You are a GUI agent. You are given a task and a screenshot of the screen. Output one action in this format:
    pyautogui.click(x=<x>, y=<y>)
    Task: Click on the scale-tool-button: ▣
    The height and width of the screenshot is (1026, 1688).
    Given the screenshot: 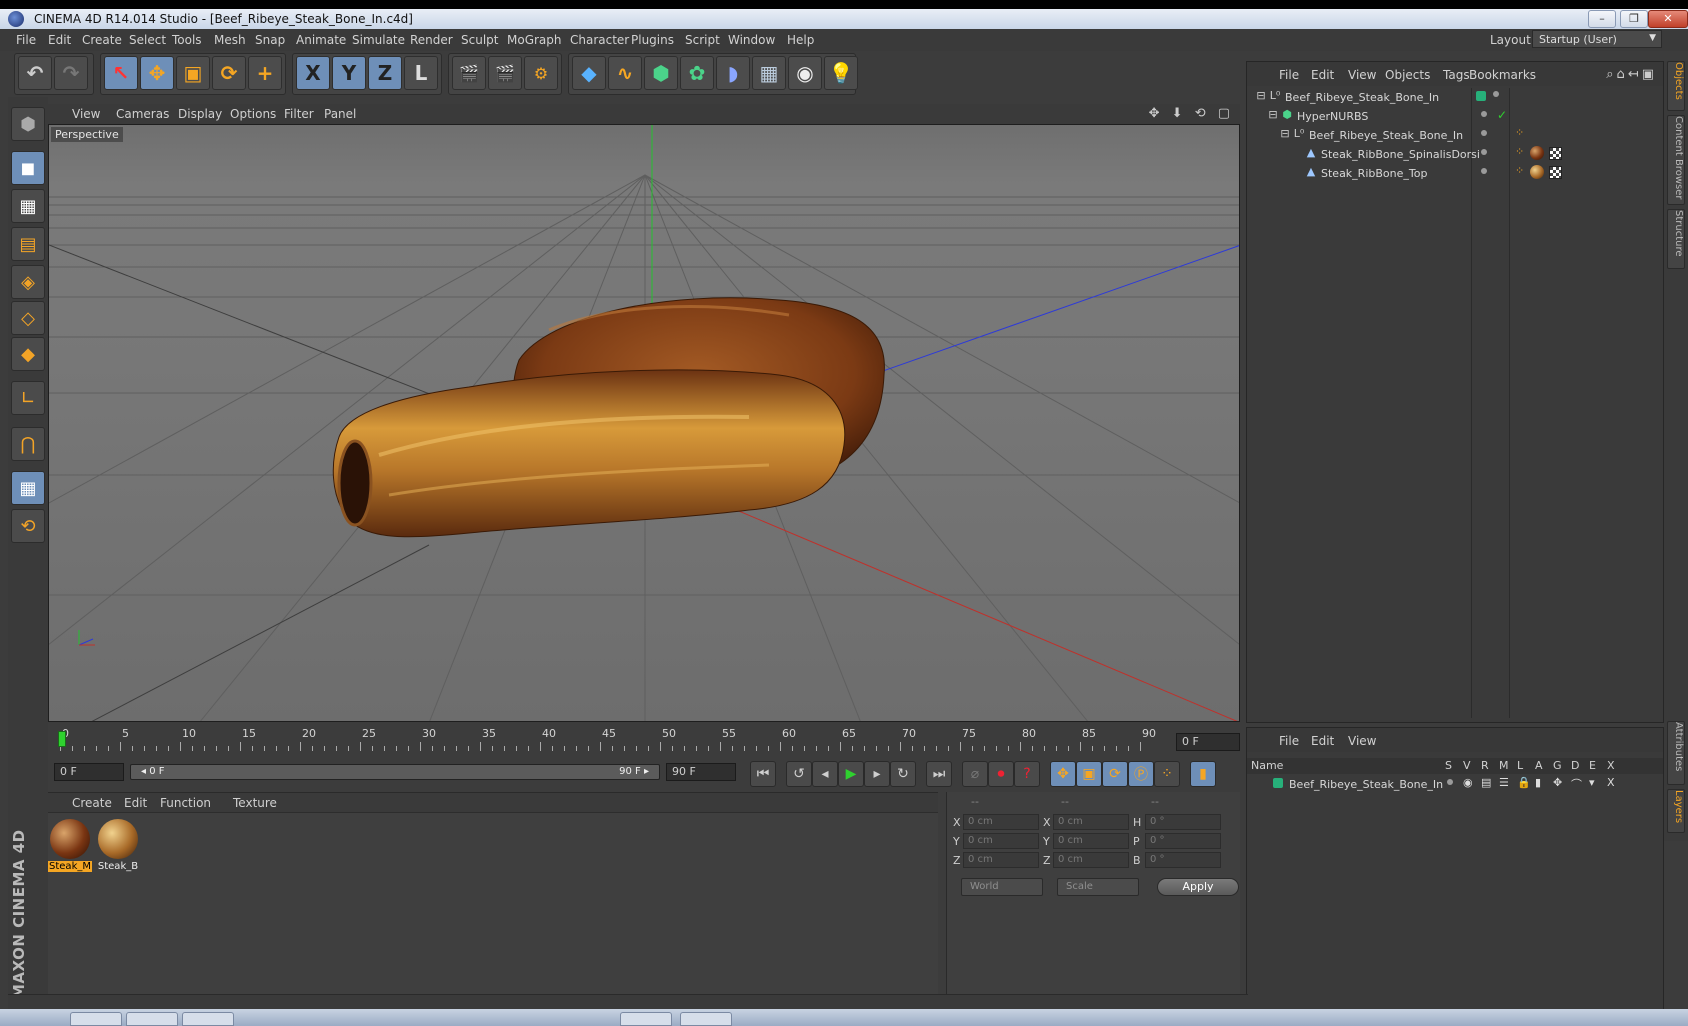 What is the action you would take?
    pyautogui.click(x=193, y=73)
    